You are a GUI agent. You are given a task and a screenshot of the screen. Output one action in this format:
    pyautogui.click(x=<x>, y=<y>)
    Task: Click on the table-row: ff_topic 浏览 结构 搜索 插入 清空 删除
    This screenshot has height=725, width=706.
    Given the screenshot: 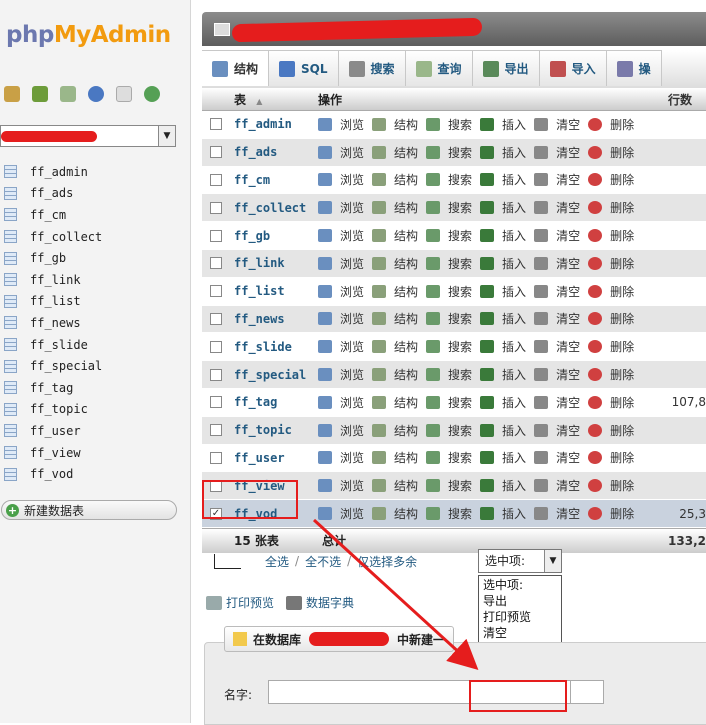 What is the action you would take?
    pyautogui.click(x=454, y=430)
    